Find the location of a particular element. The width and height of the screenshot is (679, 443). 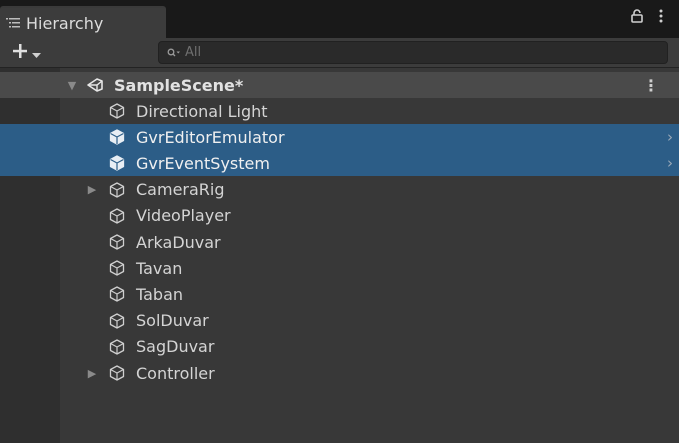

hierarchy-item: GvrEventSystem › is located at coordinates (339, 163).